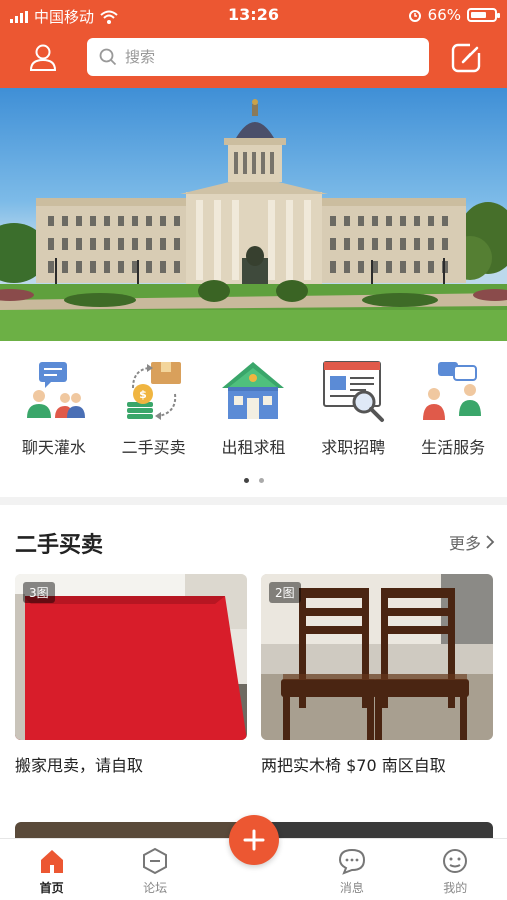  What do you see at coordinates (265, 57) in the screenshot?
I see `search-input` at bounding box center [265, 57].